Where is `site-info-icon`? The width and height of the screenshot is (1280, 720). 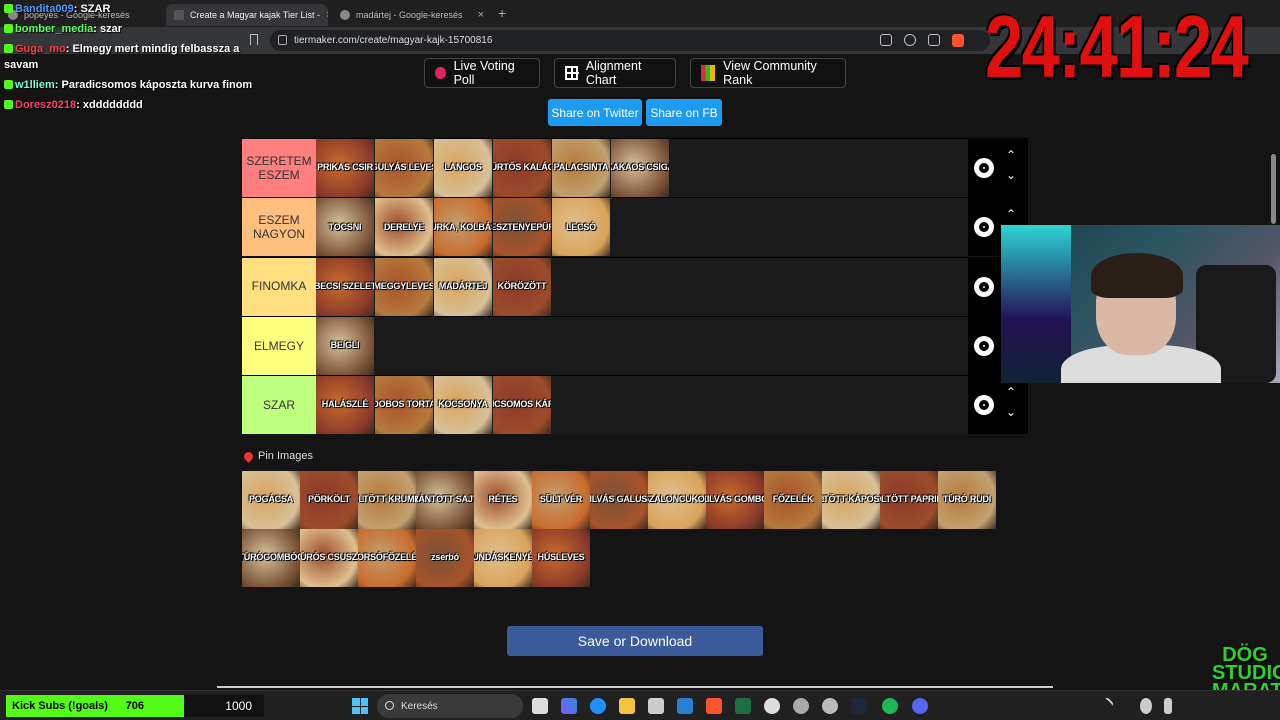 site-info-icon is located at coordinates (282, 40).